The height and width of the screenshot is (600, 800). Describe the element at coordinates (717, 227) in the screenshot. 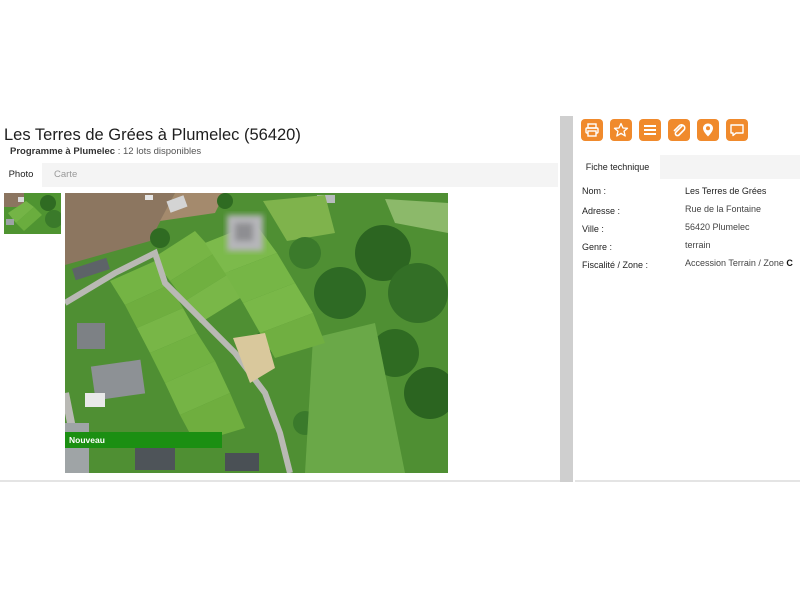

I see `spec-value: 56420 Plumelec` at that location.